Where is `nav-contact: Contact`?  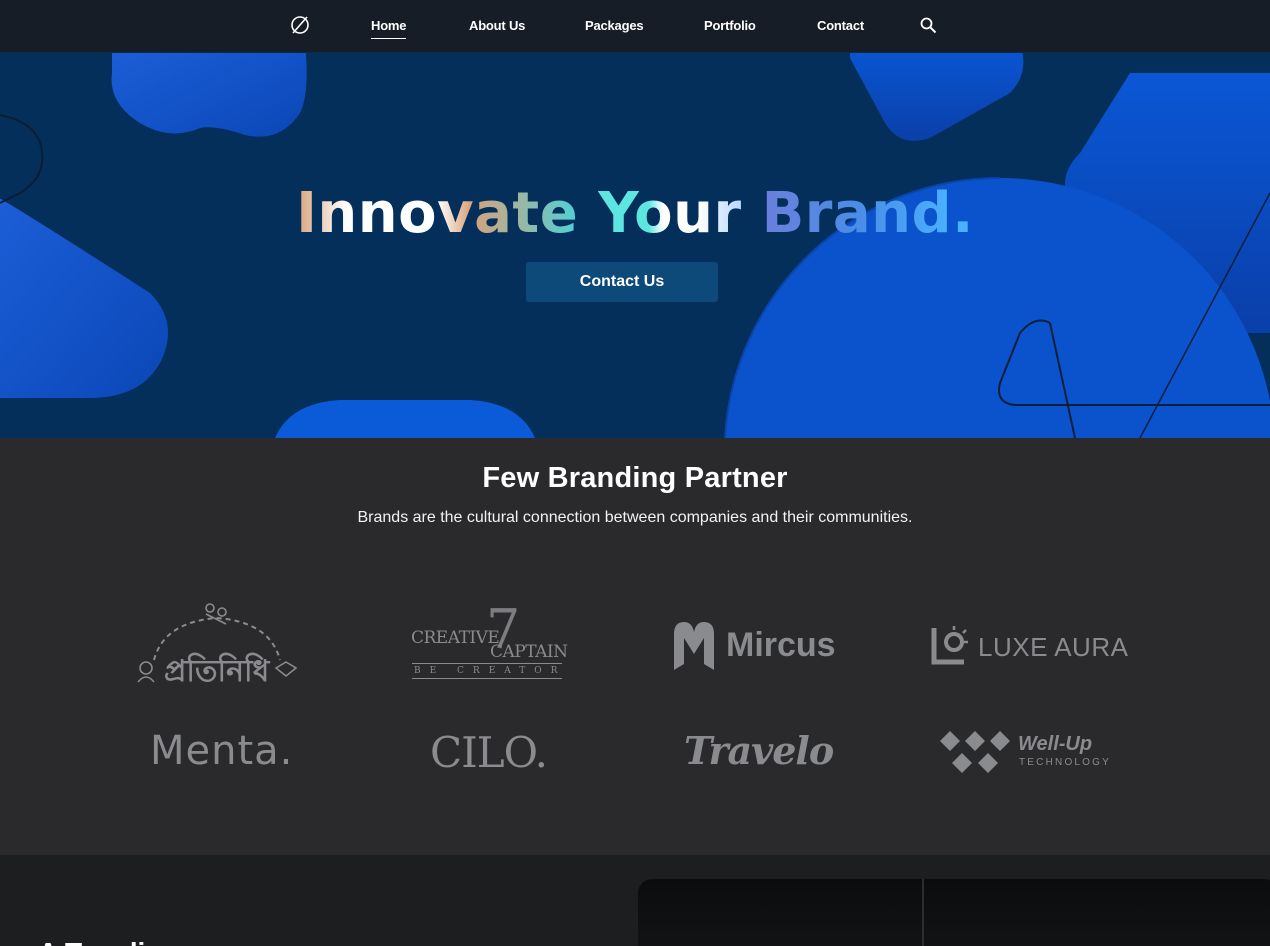
nav-contact: Contact is located at coordinates (840, 25).